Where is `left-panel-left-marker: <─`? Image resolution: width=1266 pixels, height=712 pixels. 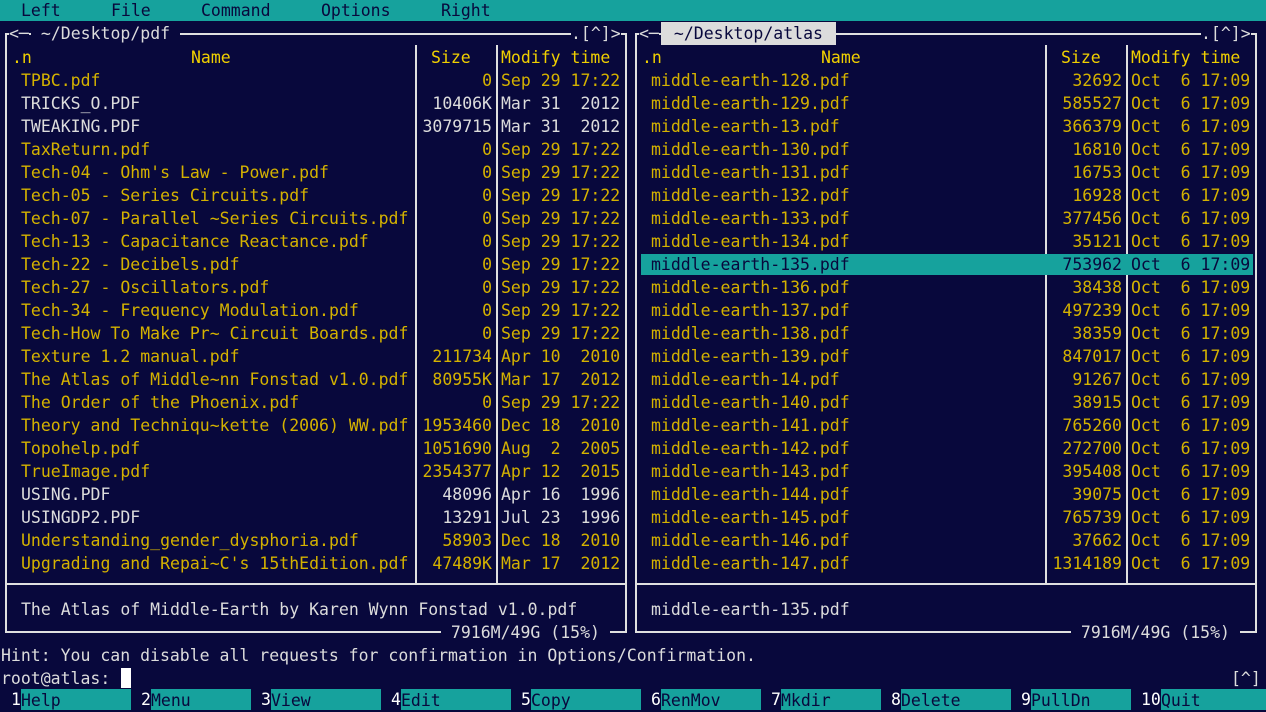 left-panel-left-marker: <─ is located at coordinates (19, 33).